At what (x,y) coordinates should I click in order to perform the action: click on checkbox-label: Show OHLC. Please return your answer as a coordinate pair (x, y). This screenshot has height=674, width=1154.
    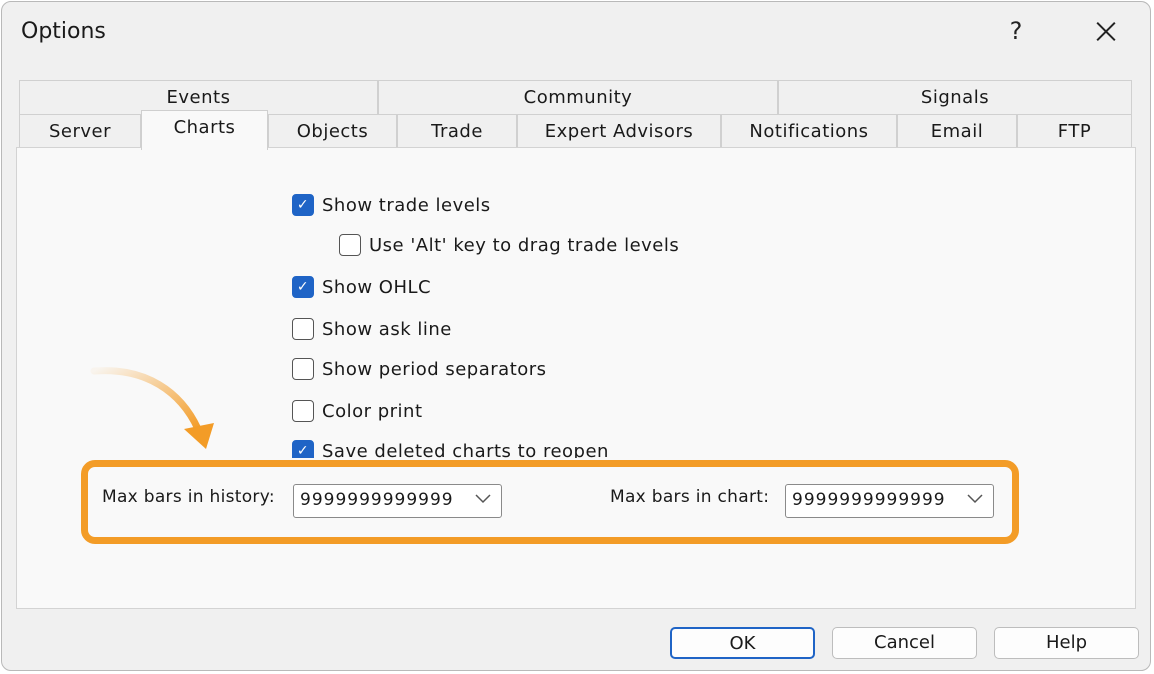
    Looking at the image, I should click on (377, 287).